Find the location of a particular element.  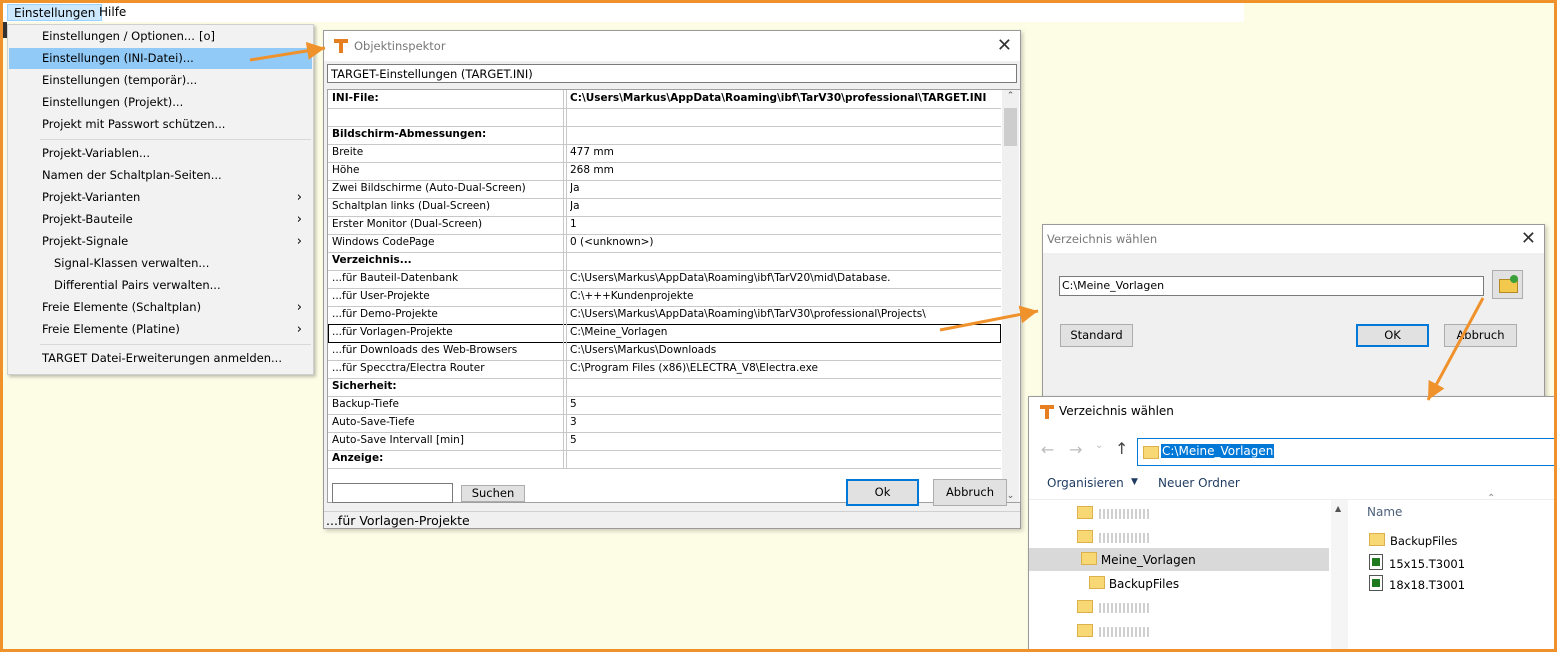

property-row: Höhe 268 mm is located at coordinates (664, 171).